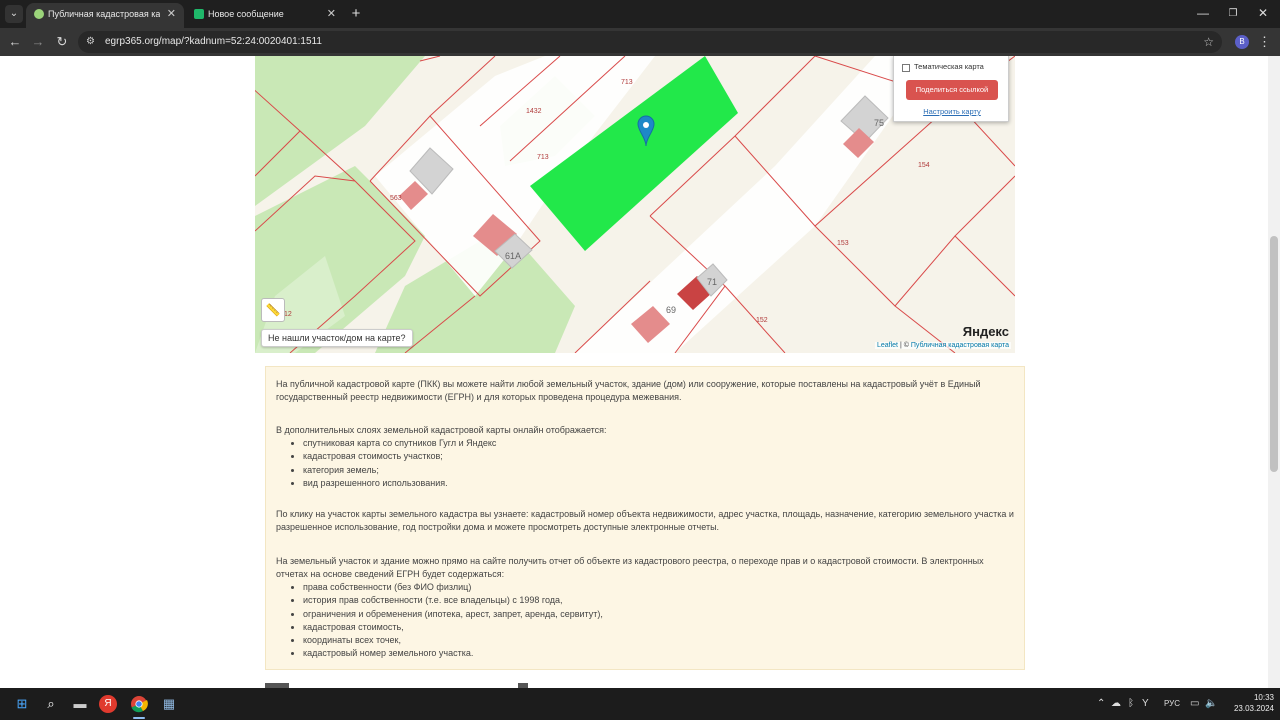 This screenshot has height=720, width=1280. I want to click on scroll-thumb, so click(1274, 354).